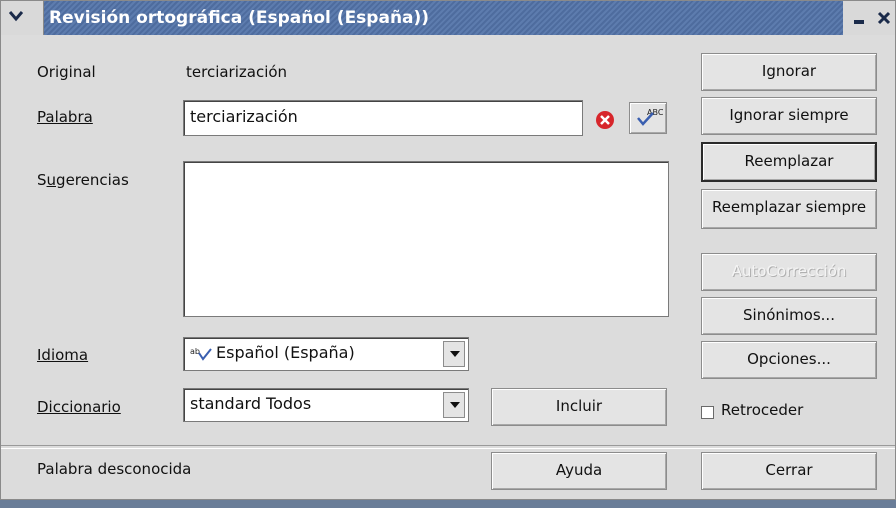 The image size is (896, 508). Describe the element at coordinates (16, 16) in the screenshot. I see `chevron-down-icon` at that location.